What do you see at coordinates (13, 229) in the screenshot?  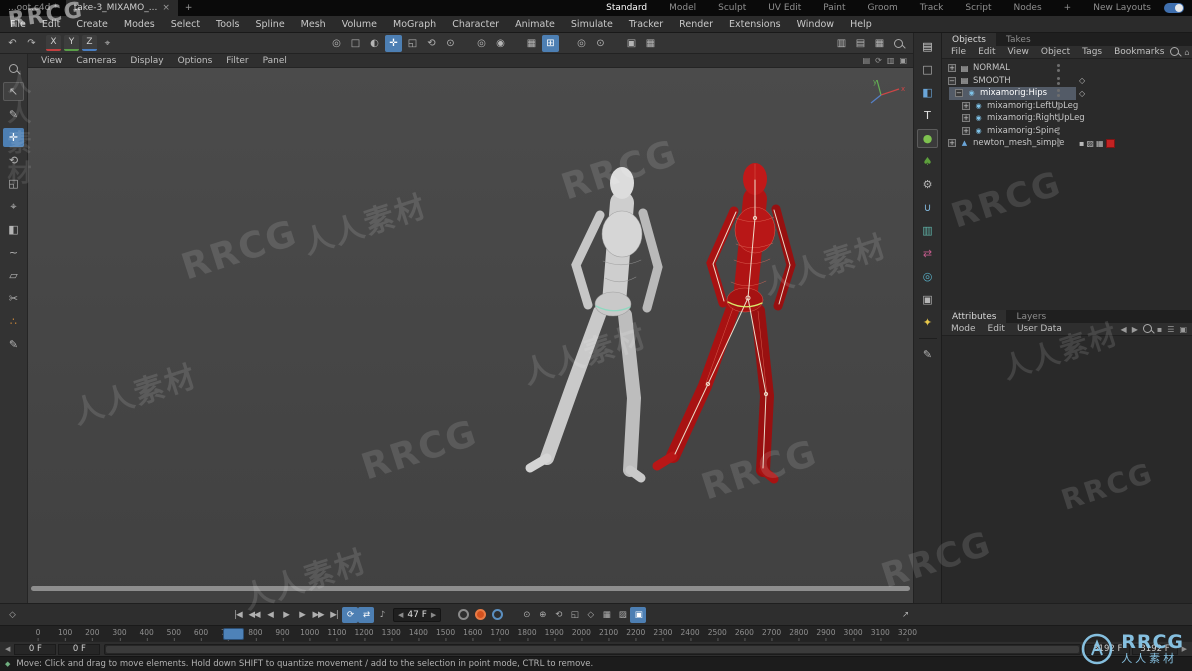 I see `mesh-edit-icon: ◧` at bounding box center [13, 229].